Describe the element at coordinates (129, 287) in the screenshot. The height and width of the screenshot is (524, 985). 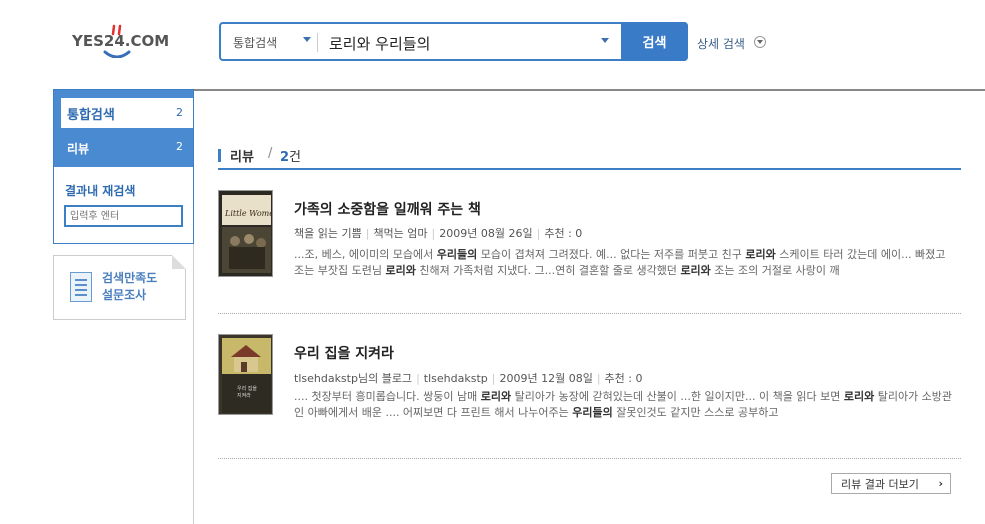
I see `survey-label: 검색만족도 설문조사` at that location.